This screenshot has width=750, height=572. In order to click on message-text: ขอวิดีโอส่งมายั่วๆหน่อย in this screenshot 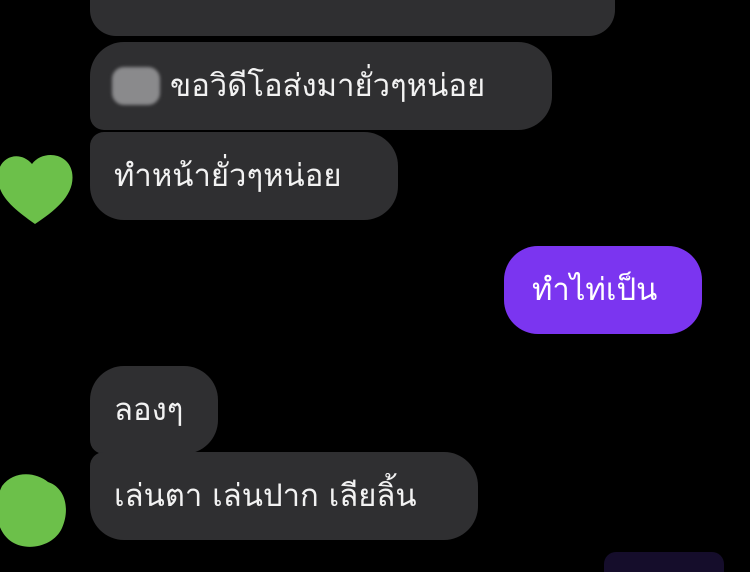, I will do `click(328, 85)`.